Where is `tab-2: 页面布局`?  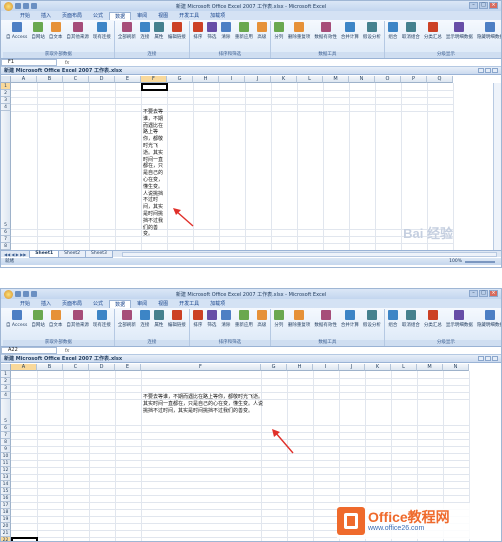
tab-2: 页面布局 is located at coordinates (72, 16).